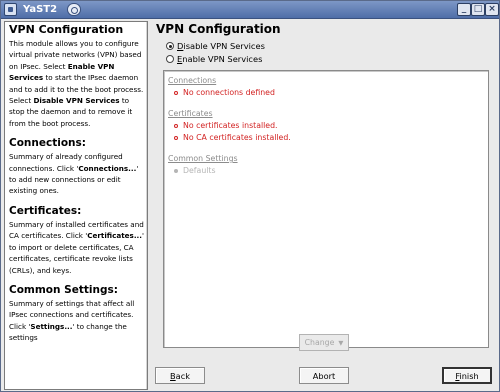 This screenshot has height=392, width=500. Describe the element at coordinates (45, 210) in the screenshot. I see `help-heading-certificates: Certificates:` at that location.